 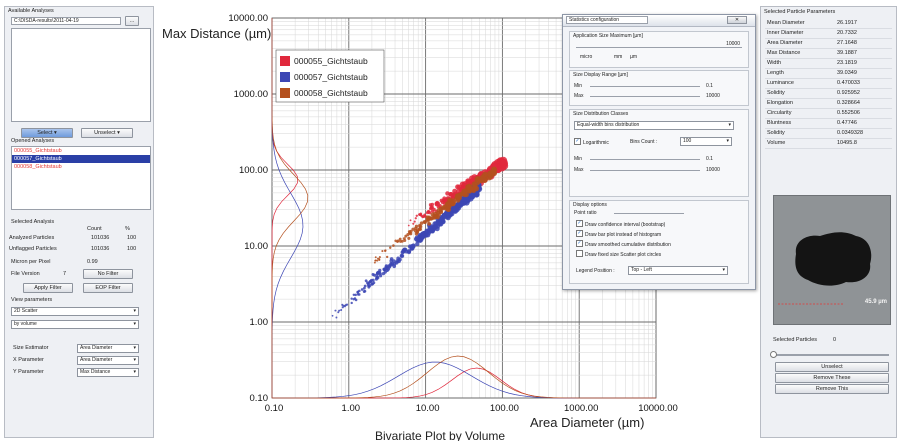 What do you see at coordinates (773, 354) in the screenshot?
I see `slider-handle` at bounding box center [773, 354].